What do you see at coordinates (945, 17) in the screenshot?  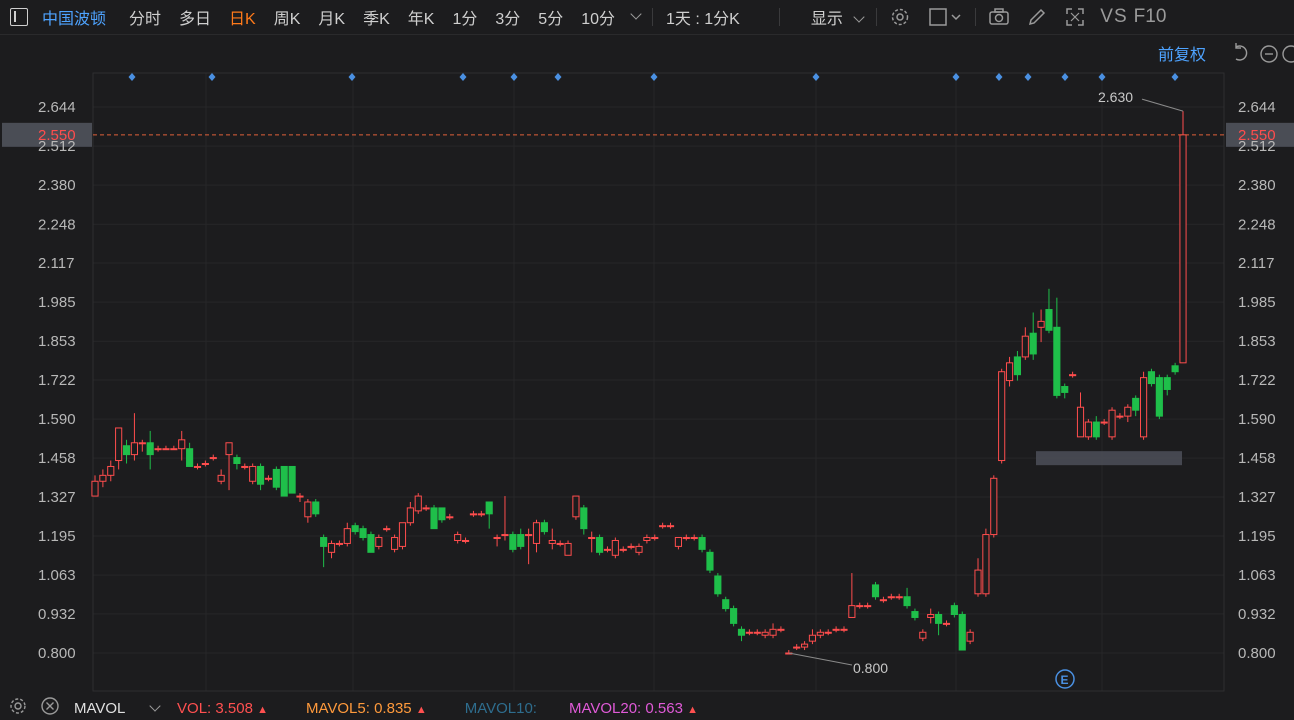 I see `layout-square-icon` at bounding box center [945, 17].